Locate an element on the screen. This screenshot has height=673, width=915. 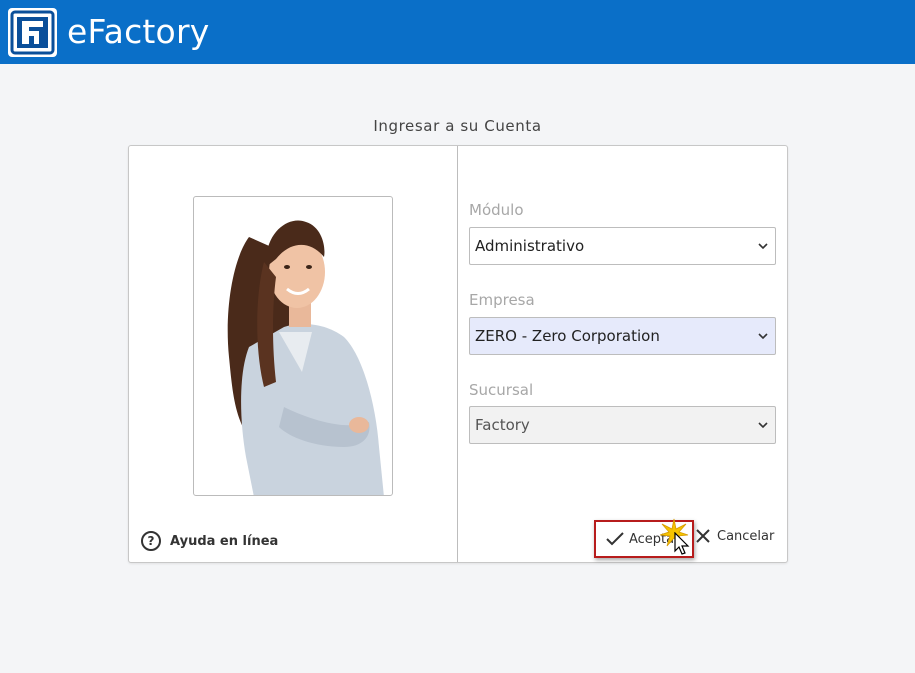
help-question-icon: ? is located at coordinates (151, 541).